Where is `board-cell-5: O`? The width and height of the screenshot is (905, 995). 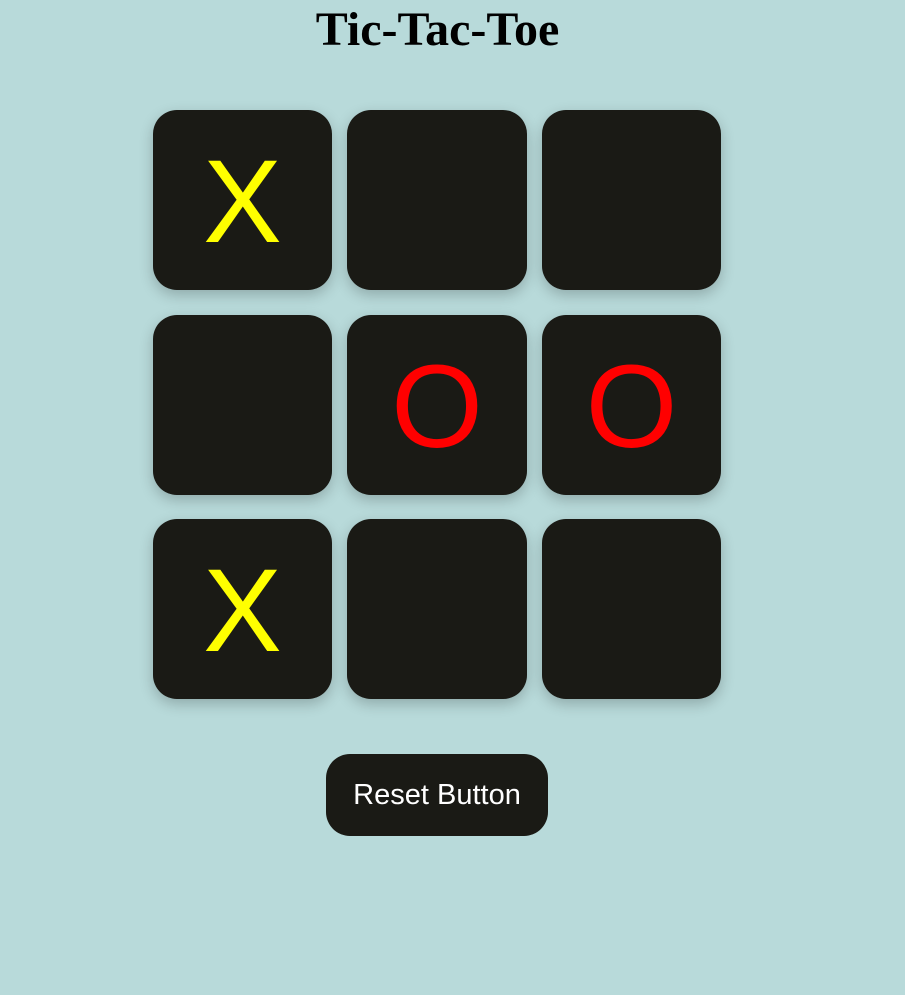
board-cell-5: O is located at coordinates (437, 404).